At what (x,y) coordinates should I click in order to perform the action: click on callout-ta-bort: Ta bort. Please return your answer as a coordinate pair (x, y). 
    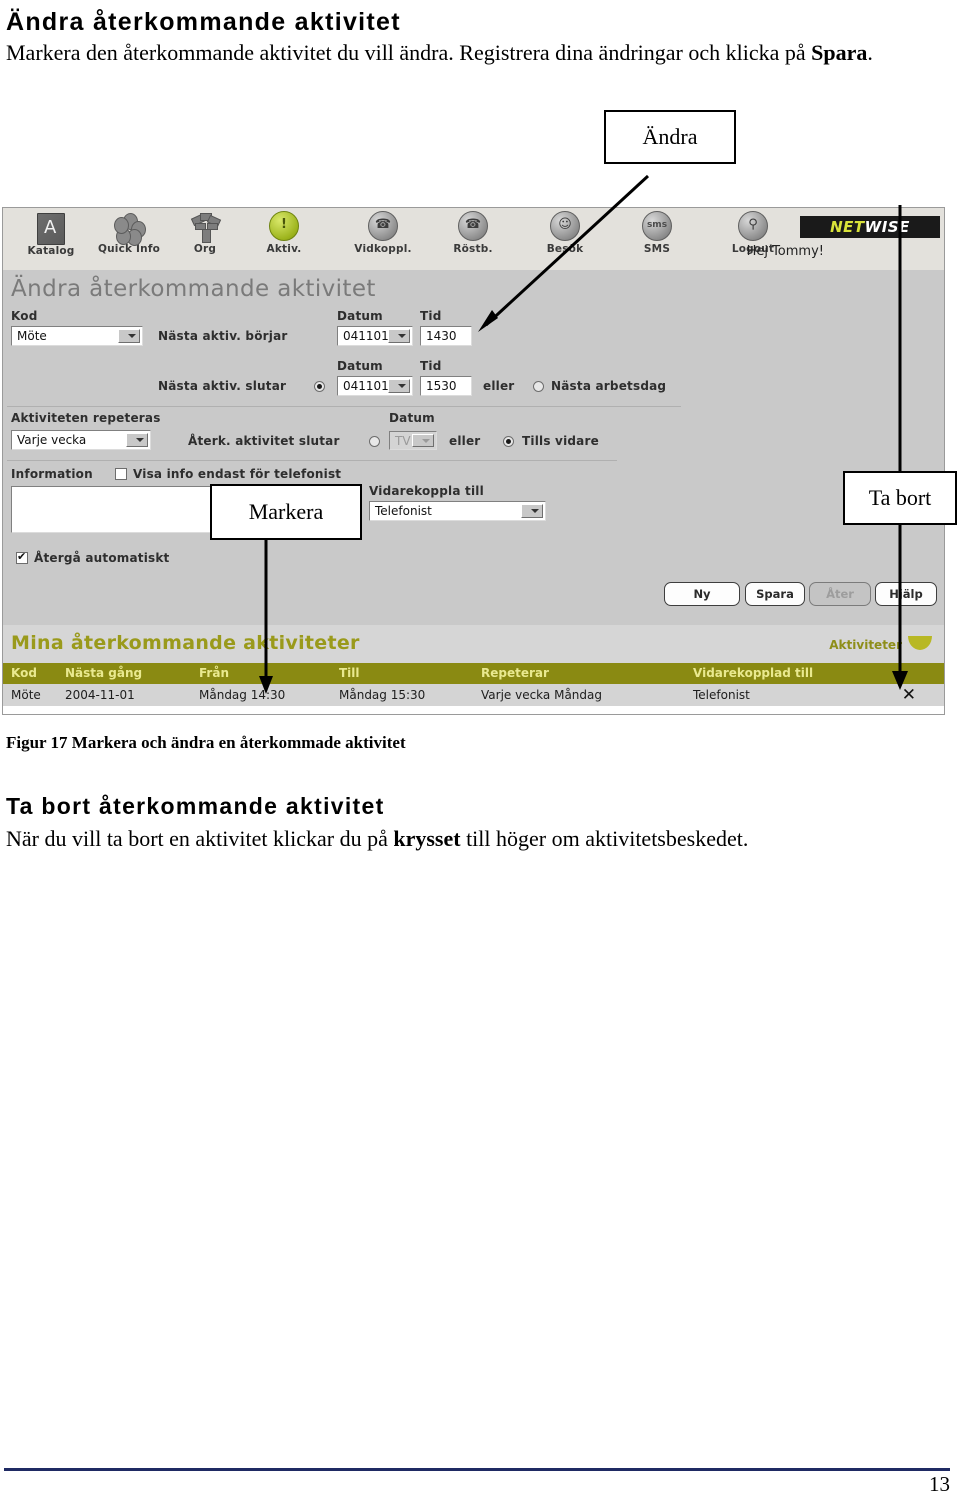
    Looking at the image, I should click on (900, 498).